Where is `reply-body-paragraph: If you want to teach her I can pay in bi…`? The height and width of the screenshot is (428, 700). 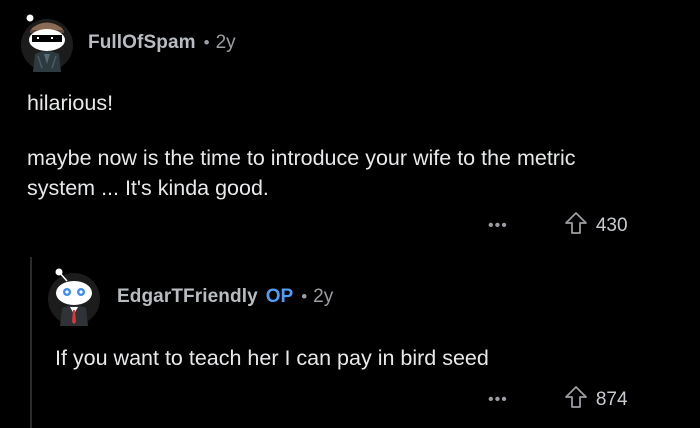 reply-body-paragraph: If you want to teach her I can pay in bi… is located at coordinates (272, 358).